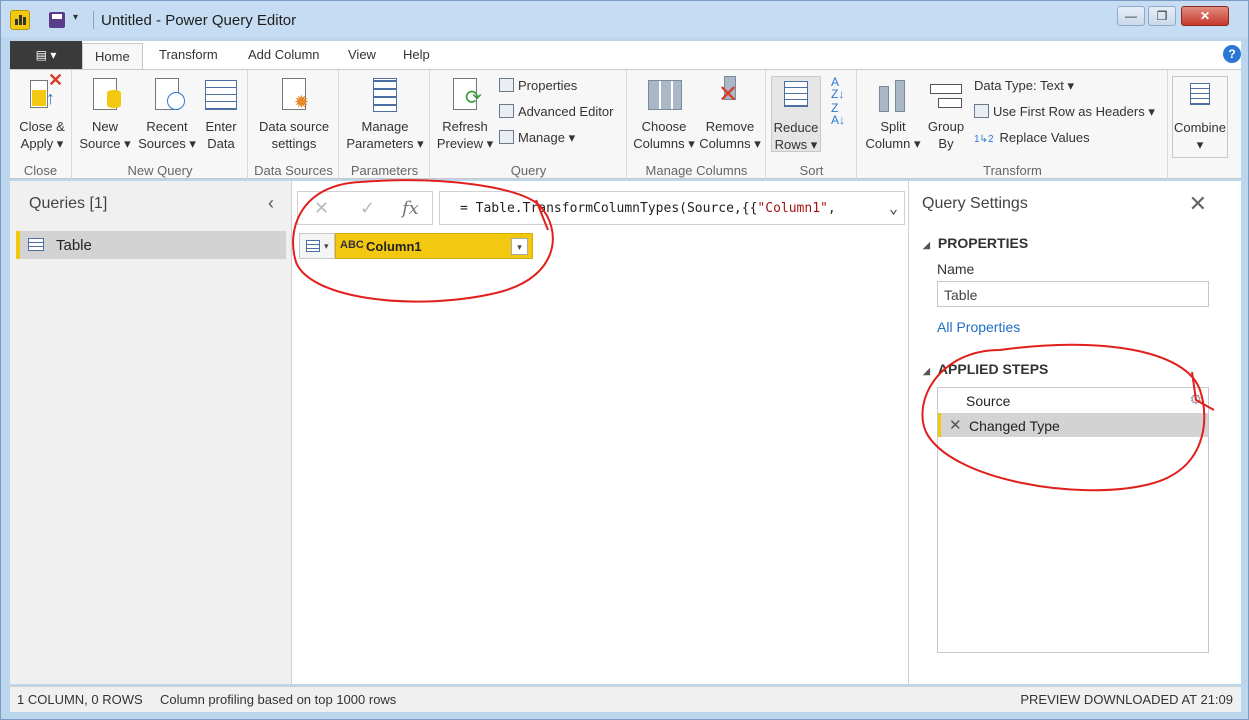 Image resolution: width=1249 pixels, height=720 pixels. What do you see at coordinates (1195, 399) in the screenshot?
I see `gear-icon: ⚙` at bounding box center [1195, 399].